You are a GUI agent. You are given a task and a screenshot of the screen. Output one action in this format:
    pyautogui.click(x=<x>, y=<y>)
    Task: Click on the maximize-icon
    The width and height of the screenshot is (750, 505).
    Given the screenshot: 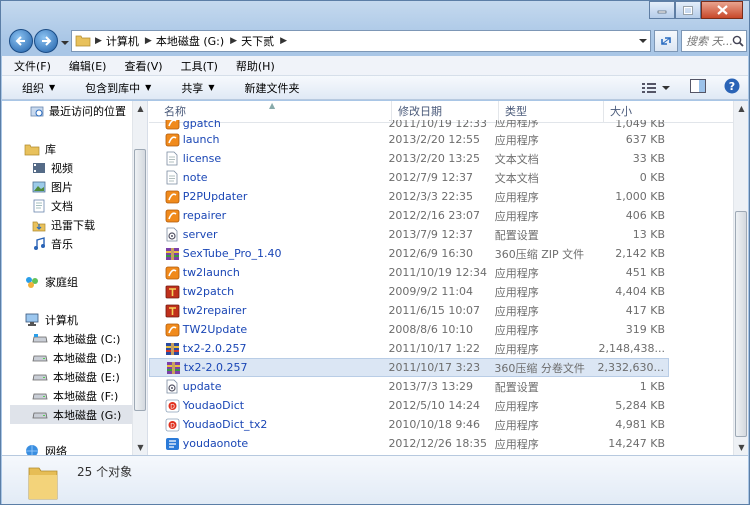 What is the action you would take?
    pyautogui.click(x=688, y=10)
    